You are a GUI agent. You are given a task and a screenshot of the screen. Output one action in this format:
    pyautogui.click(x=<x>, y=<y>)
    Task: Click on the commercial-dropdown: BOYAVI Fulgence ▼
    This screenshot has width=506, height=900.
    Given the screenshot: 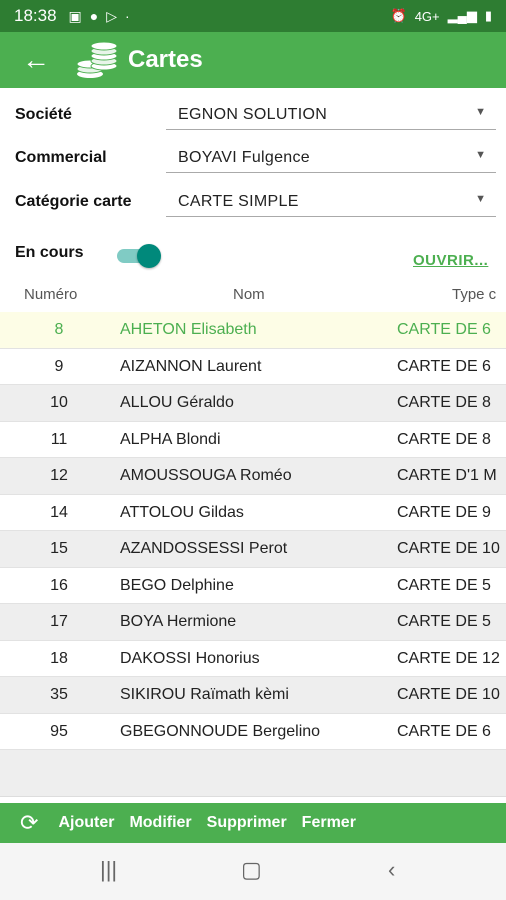 What is the action you would take?
    pyautogui.click(x=331, y=158)
    